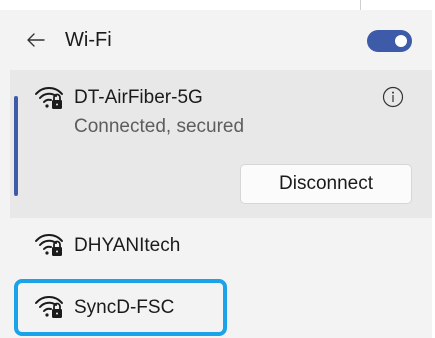 The width and height of the screenshot is (435, 338). I want to click on panel-top-edge, so click(217, 5).